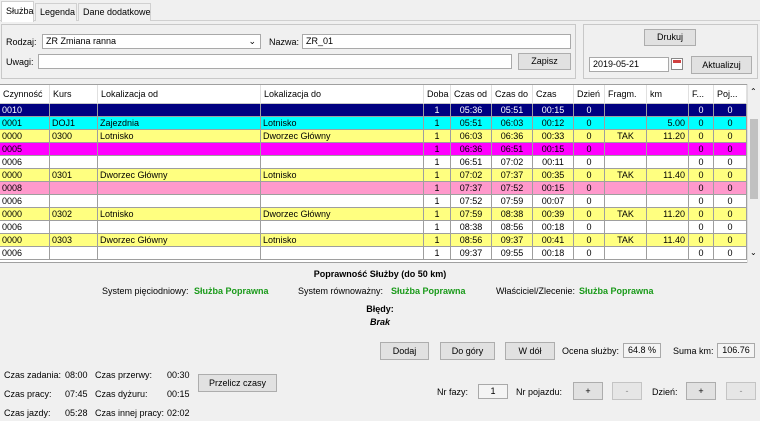 The height and width of the screenshot is (421, 760). I want to click on table-row: 0010 1 05:36 05:51 00:15 0 0 0, so click(373, 110).